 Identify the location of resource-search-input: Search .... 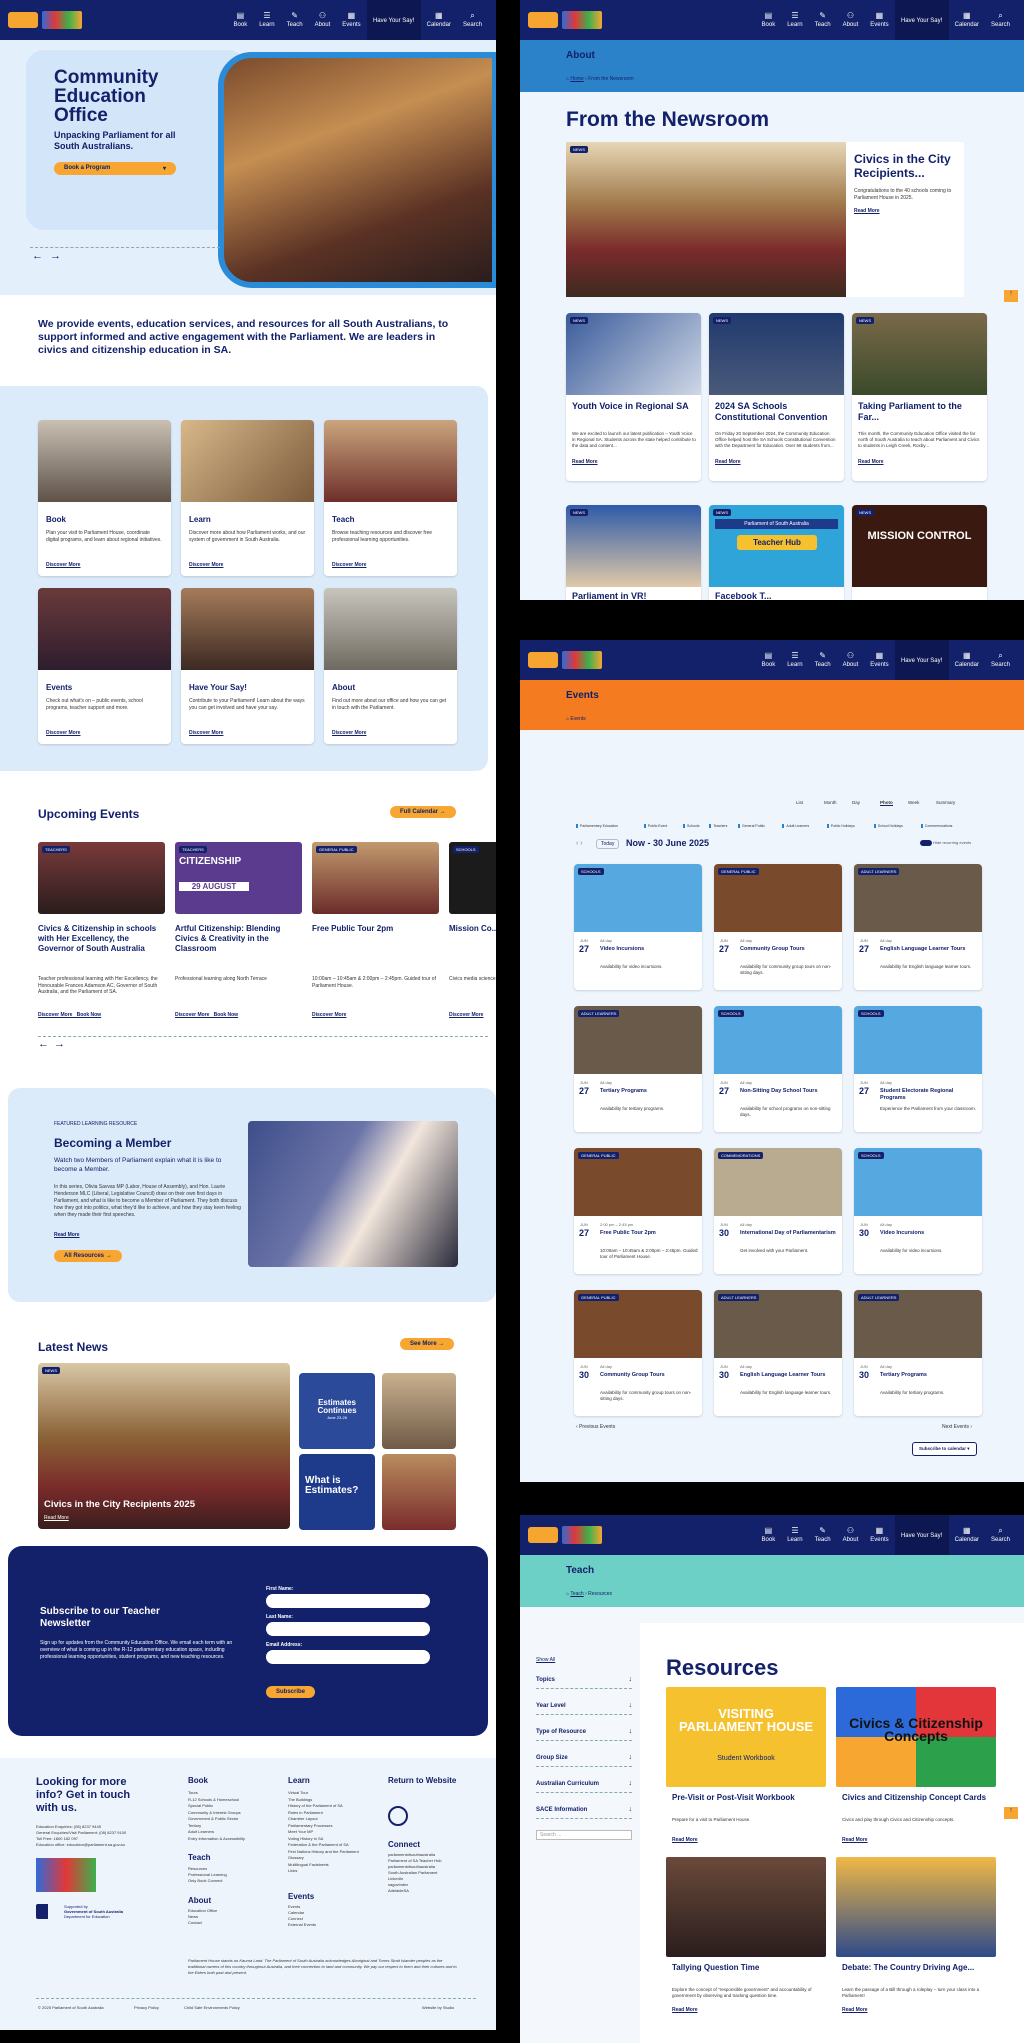
(584, 1835).